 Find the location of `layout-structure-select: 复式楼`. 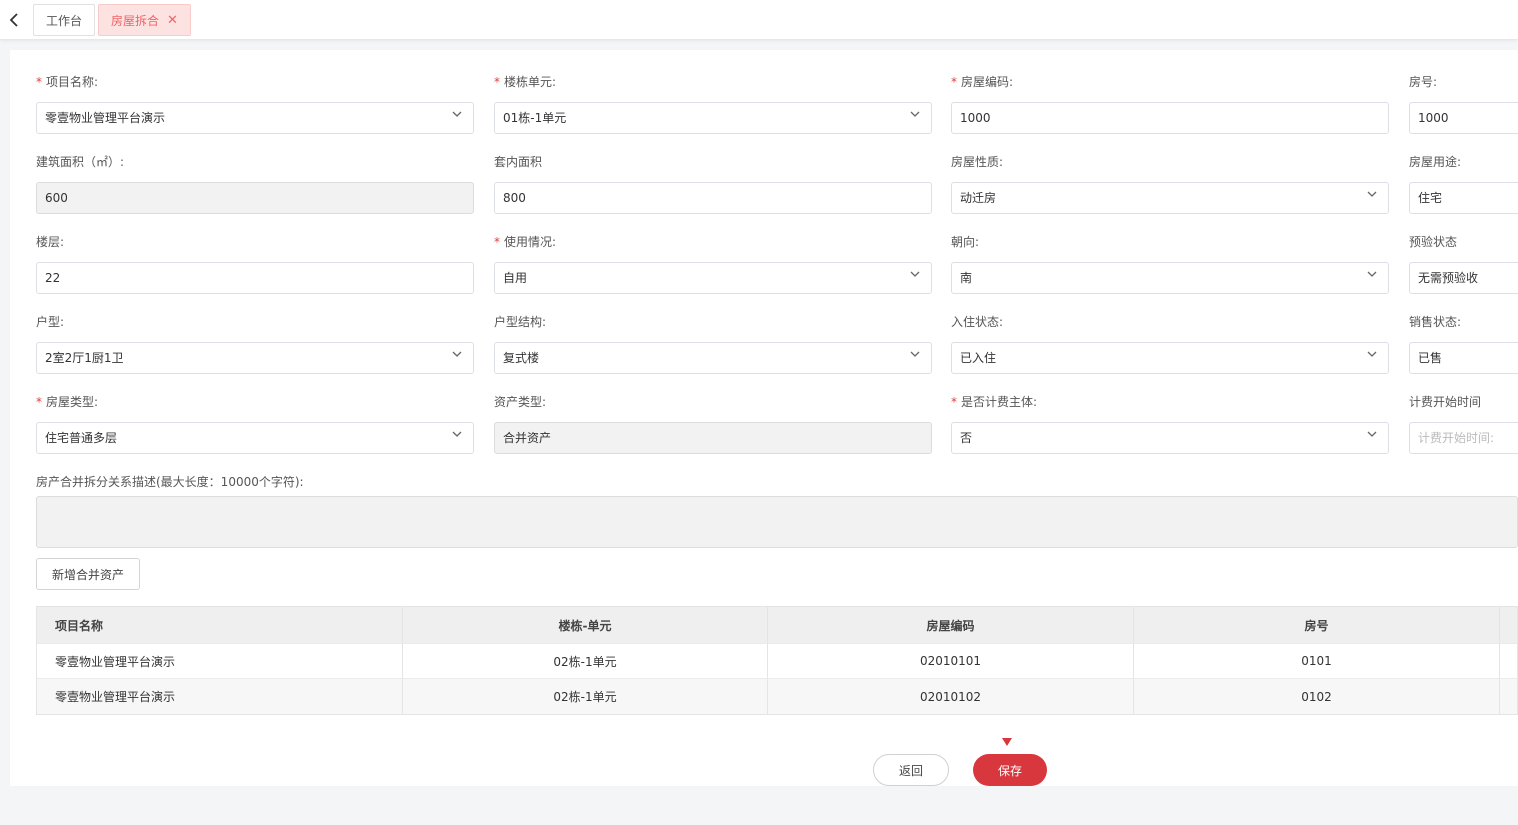

layout-structure-select: 复式楼 is located at coordinates (713, 358).